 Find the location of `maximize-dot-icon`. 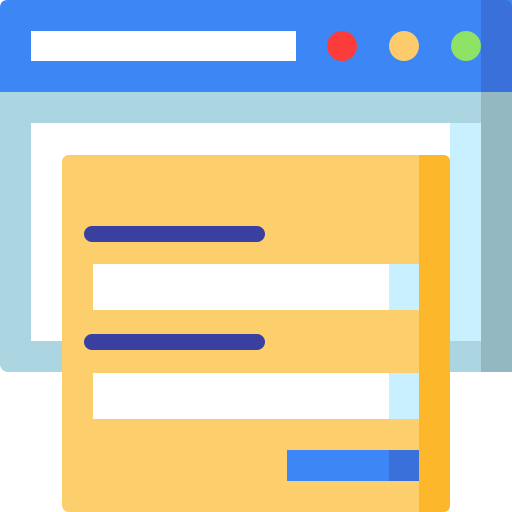

maximize-dot-icon is located at coordinates (466, 46).